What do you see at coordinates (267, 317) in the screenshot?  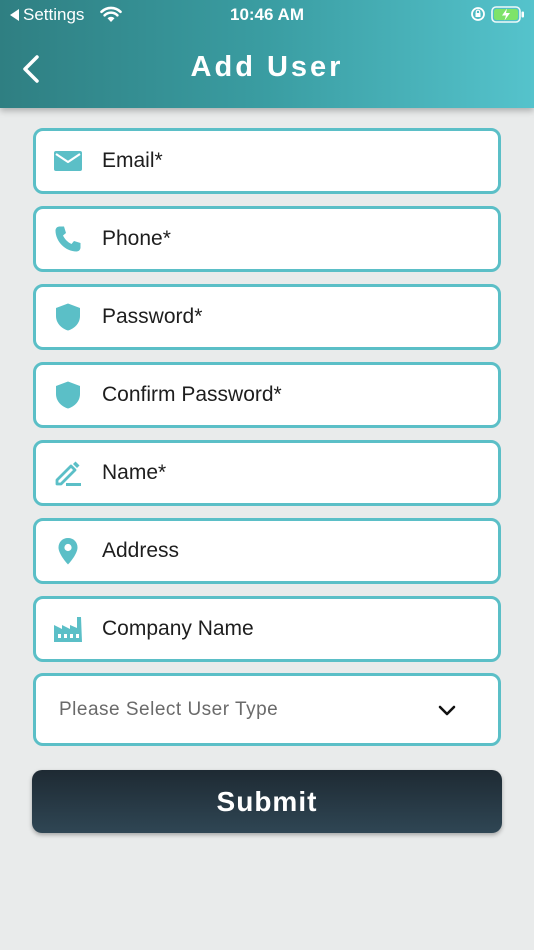 I see `password-field: Password*` at bounding box center [267, 317].